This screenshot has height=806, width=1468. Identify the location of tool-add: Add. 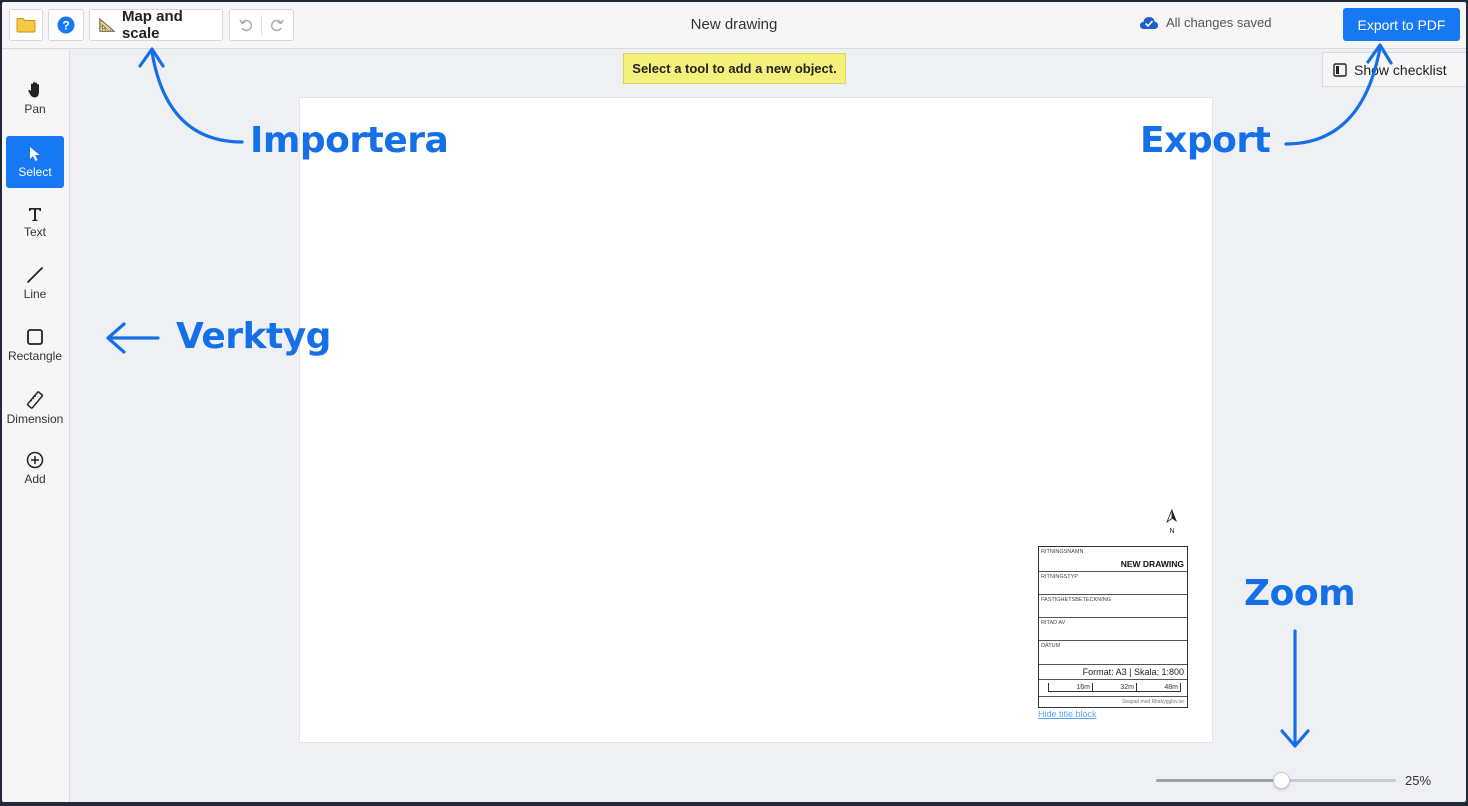
(35, 468).